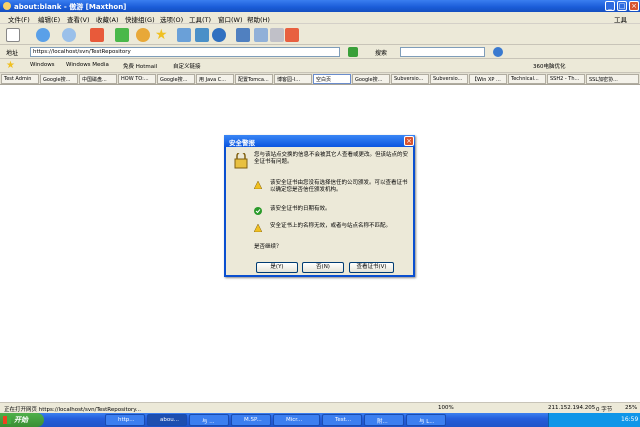  Describe the element at coordinates (7, 420) in the screenshot. I see `windows-logo-icon` at that location.